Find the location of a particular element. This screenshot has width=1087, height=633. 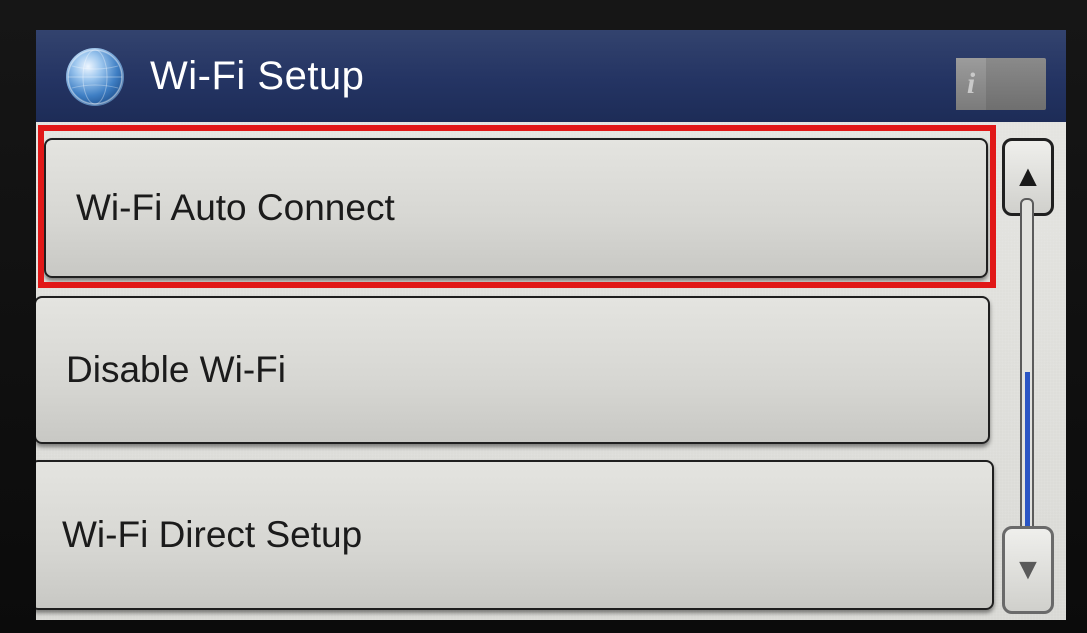

scrollbar: ▲ ▼ is located at coordinates (1029, 376).